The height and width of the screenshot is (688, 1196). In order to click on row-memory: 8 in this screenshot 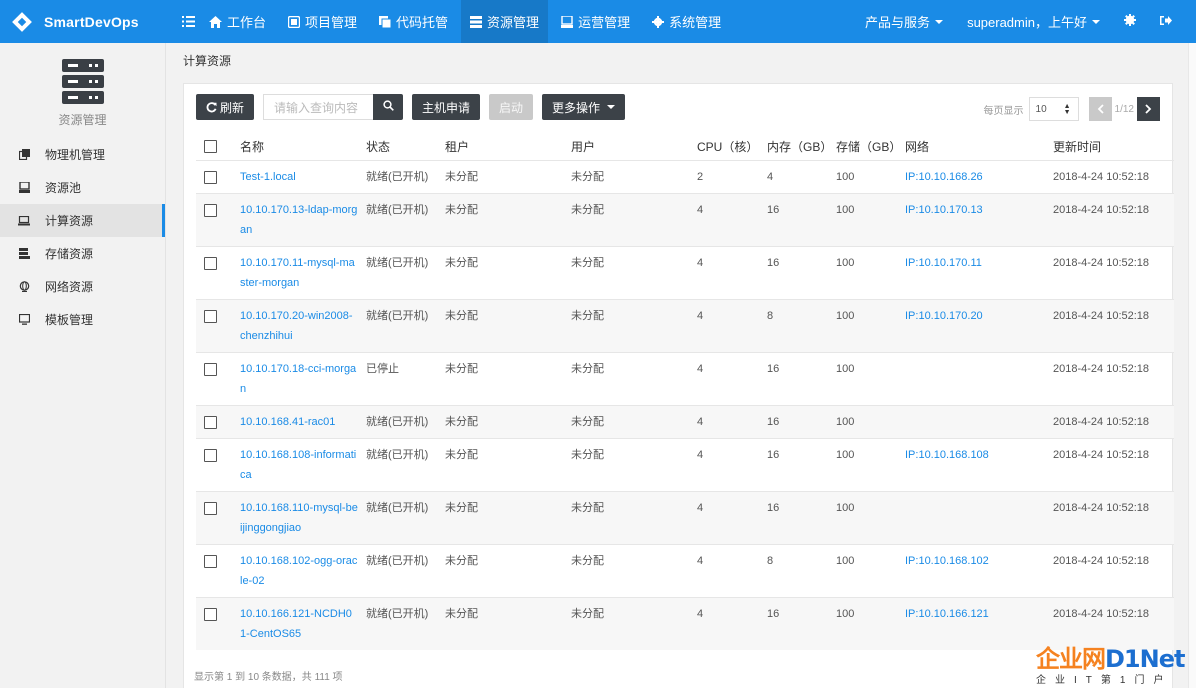, I will do `click(793, 570)`.